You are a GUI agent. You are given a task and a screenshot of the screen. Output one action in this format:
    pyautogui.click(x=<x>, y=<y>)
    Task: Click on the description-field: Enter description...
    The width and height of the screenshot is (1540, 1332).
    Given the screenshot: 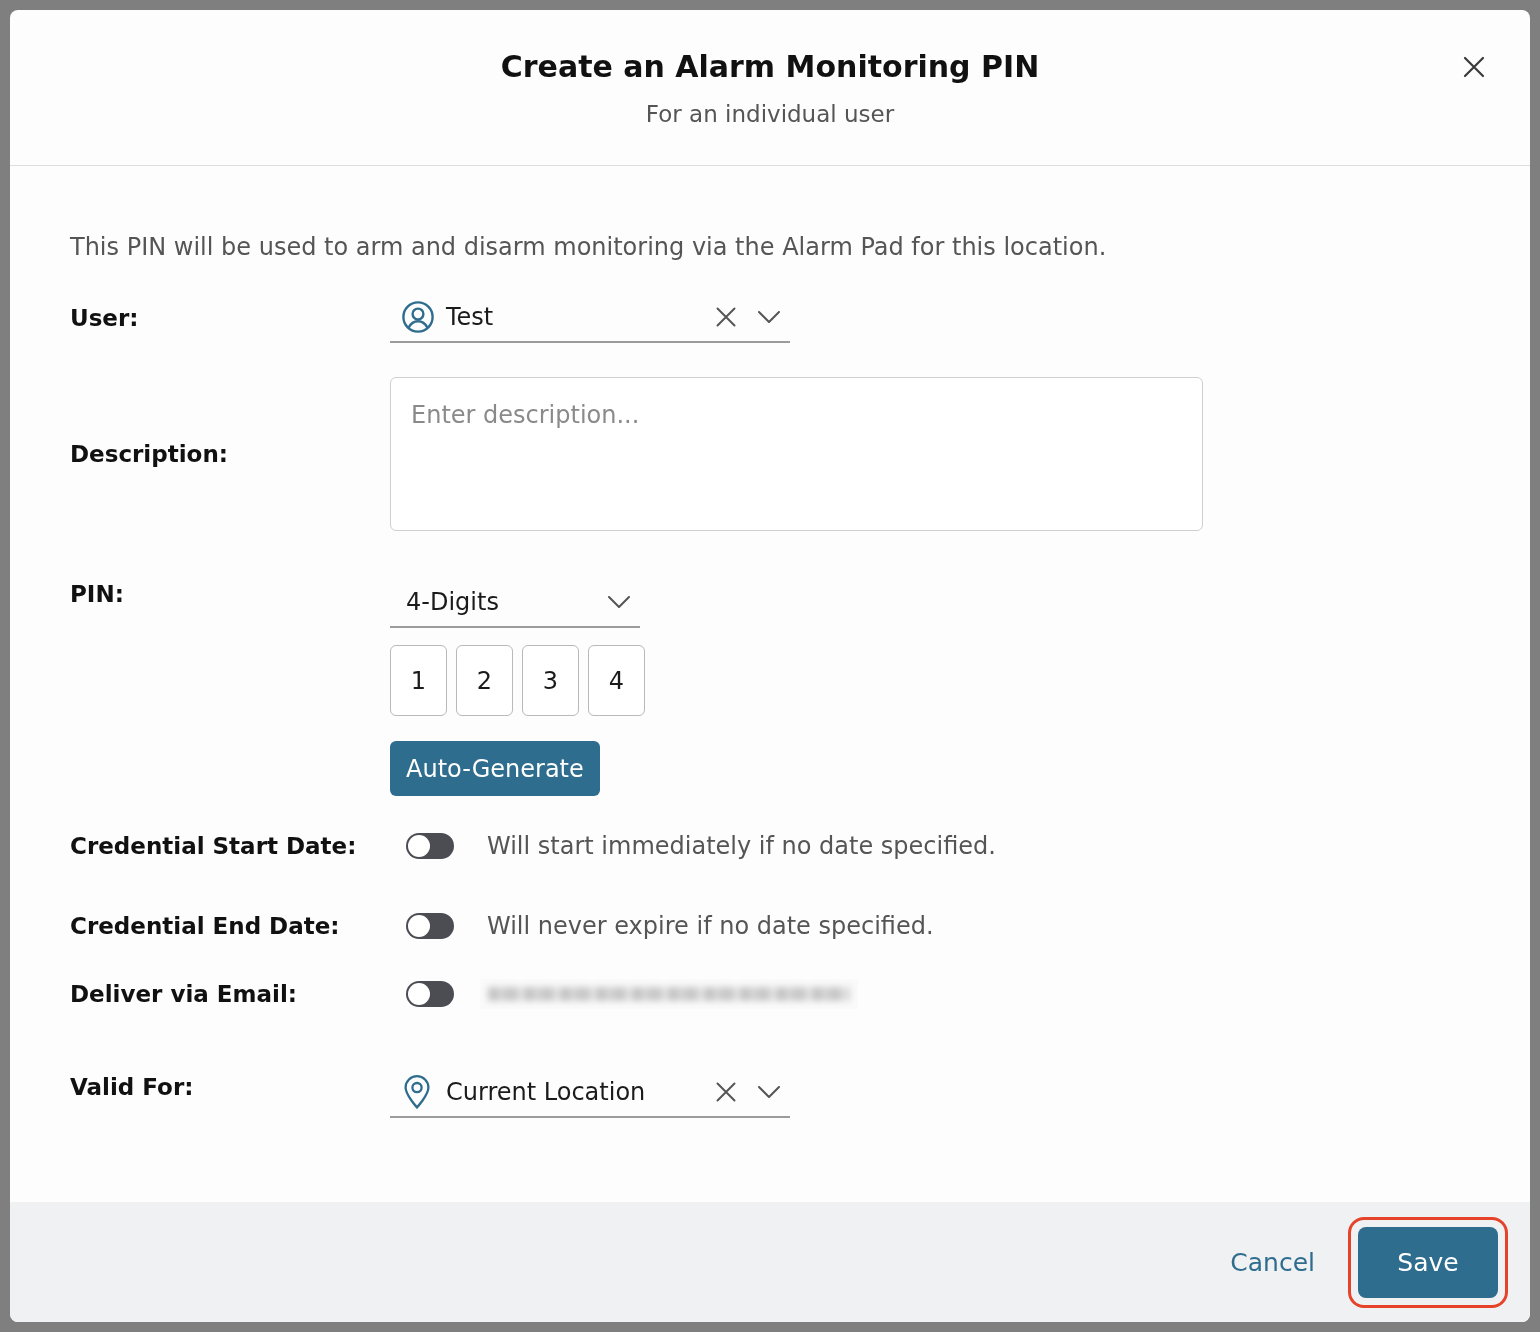 What is the action you would take?
    pyautogui.click(x=796, y=454)
    